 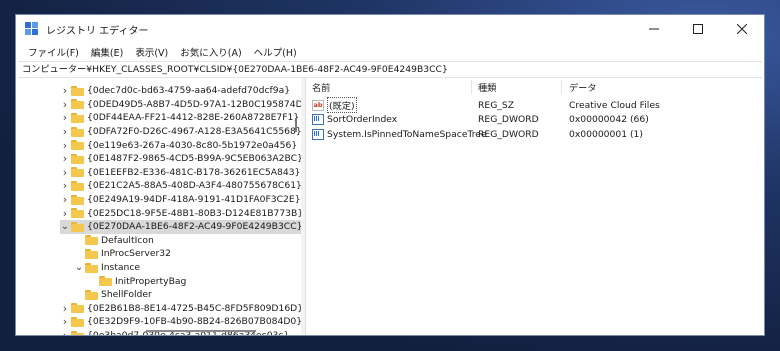 What do you see at coordinates (210, 52) in the screenshot?
I see `menu-favorites: お気に入り(A)` at bounding box center [210, 52].